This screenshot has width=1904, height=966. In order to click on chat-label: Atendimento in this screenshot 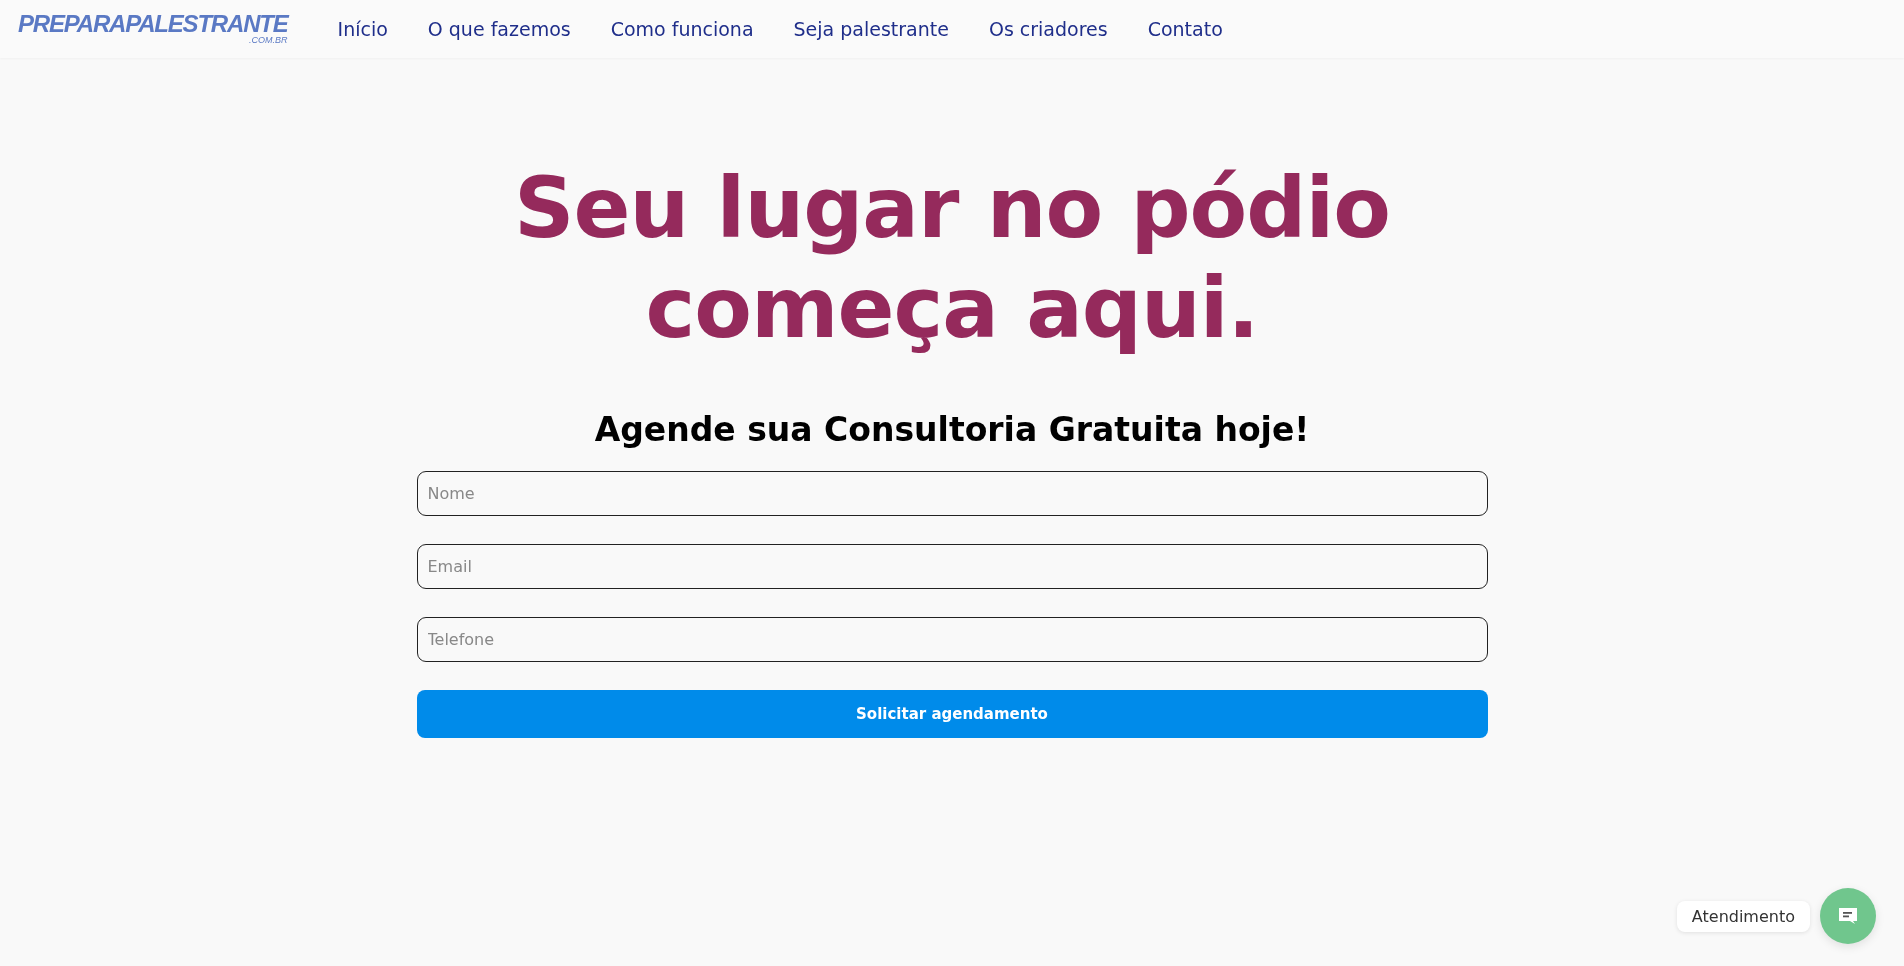, I will do `click(1743, 916)`.